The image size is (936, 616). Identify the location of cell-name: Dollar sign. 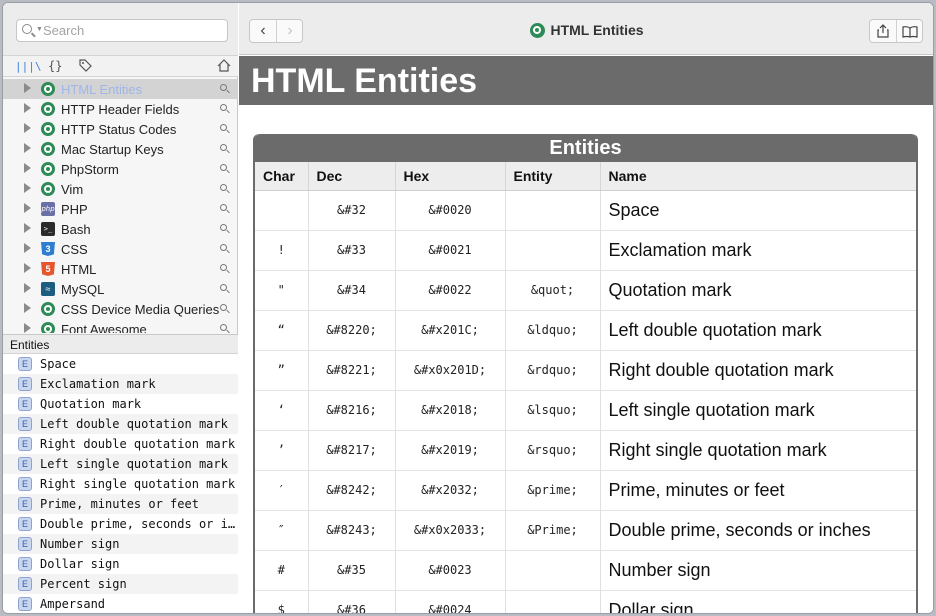
(758, 601).